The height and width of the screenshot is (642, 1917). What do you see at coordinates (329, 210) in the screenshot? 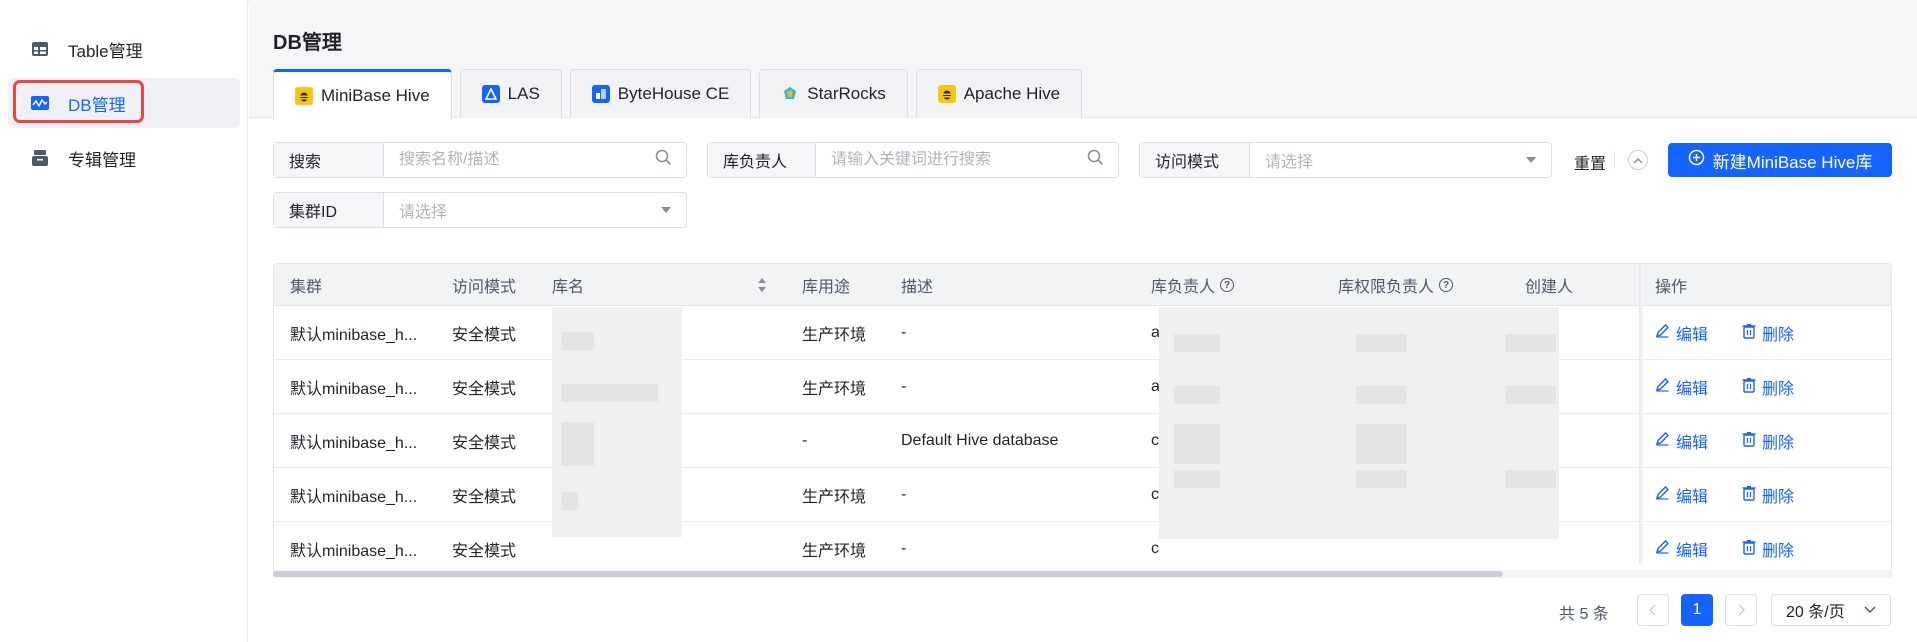
I see `cluster-id-label: 集群ID` at bounding box center [329, 210].